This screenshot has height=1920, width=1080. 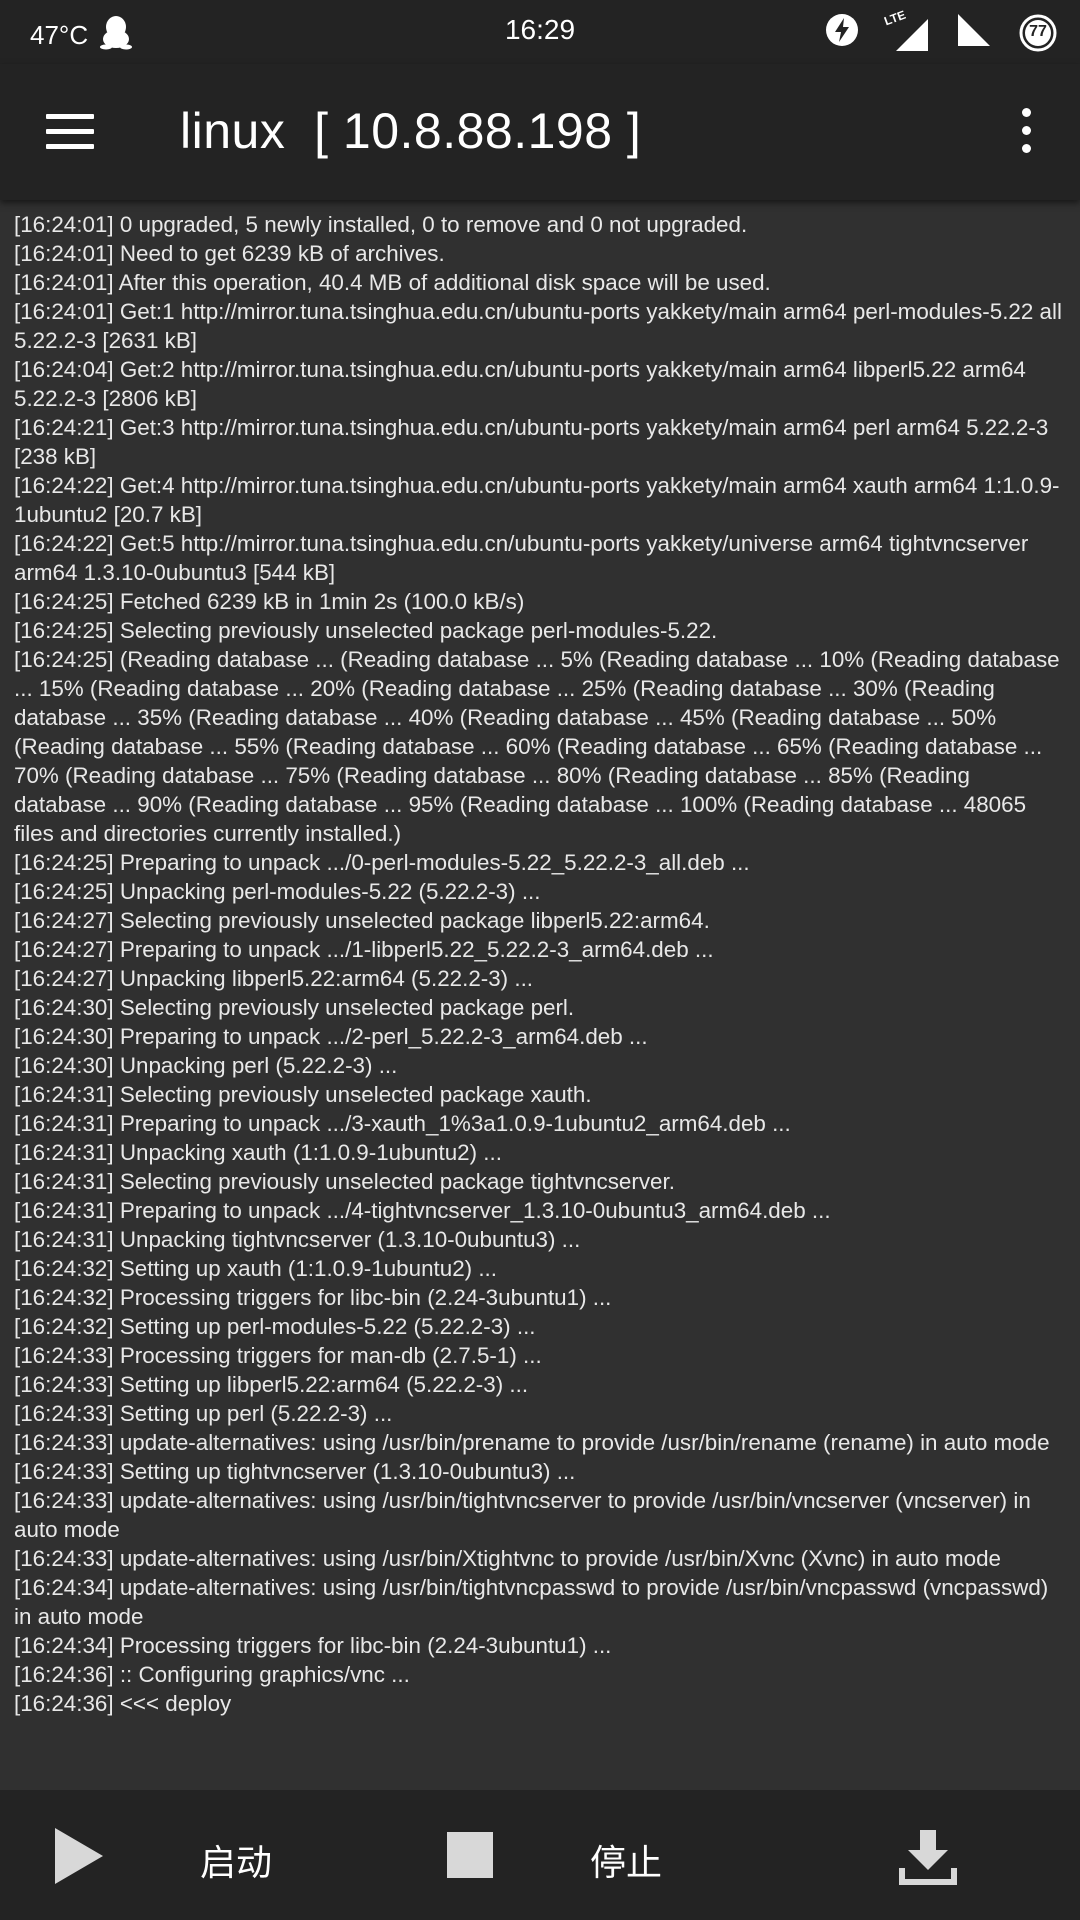 What do you see at coordinates (236, 1862) in the screenshot?
I see `start-label: 启动` at bounding box center [236, 1862].